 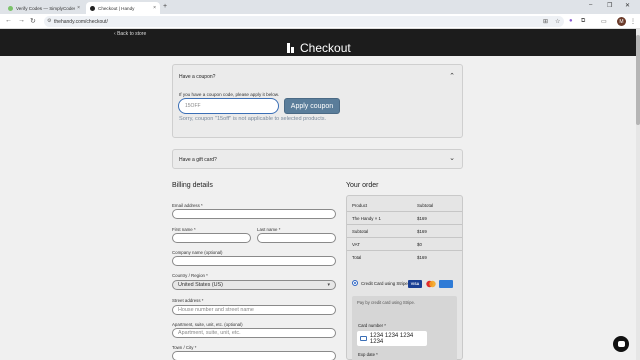 What do you see at coordinates (228, 106) in the screenshot?
I see `coupon-code-input: 15OFF` at bounding box center [228, 106].